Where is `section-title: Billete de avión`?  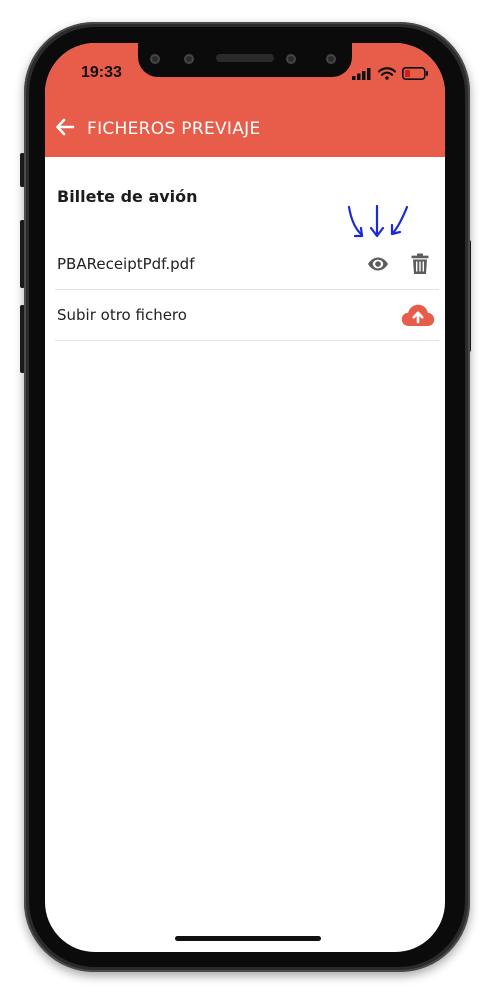
section-title: Billete de avión is located at coordinates (127, 196).